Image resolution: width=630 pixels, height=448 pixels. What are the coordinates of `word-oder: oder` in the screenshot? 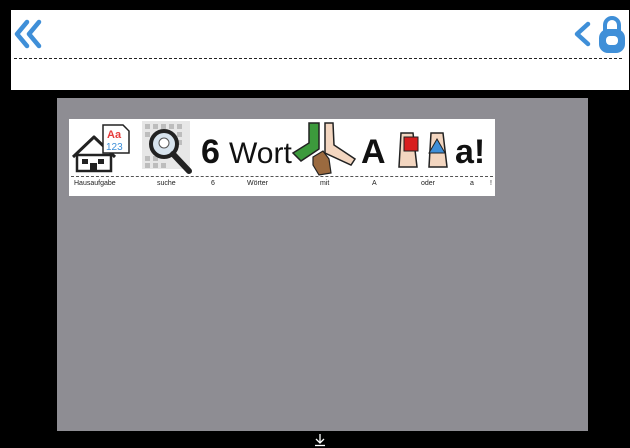 It's located at (428, 183).